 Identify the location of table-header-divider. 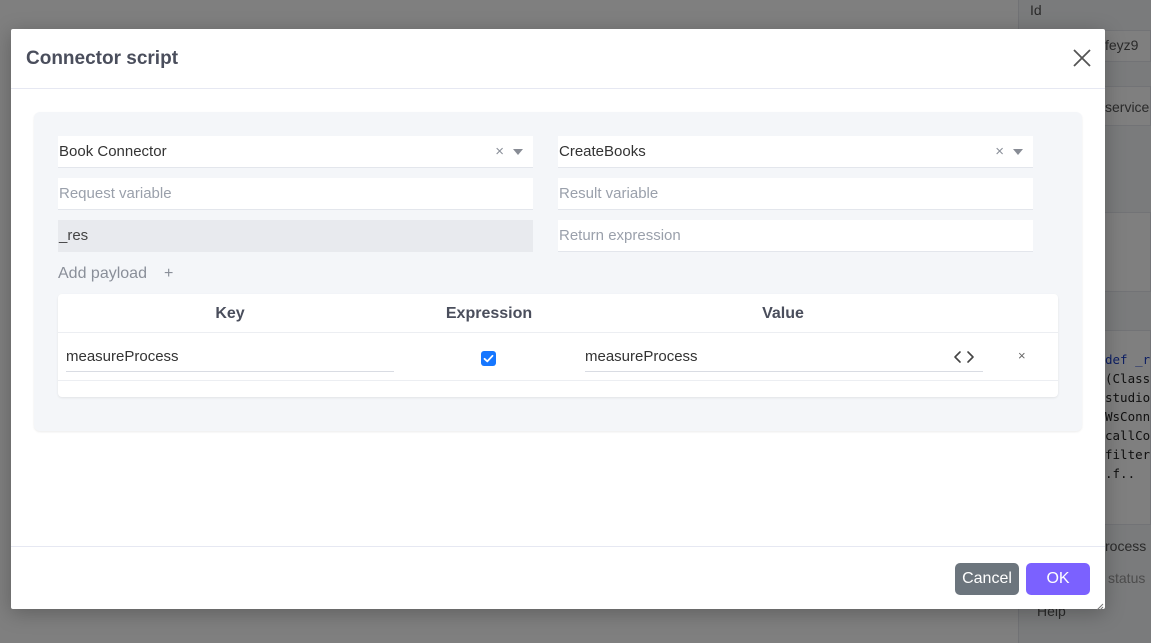
(558, 332).